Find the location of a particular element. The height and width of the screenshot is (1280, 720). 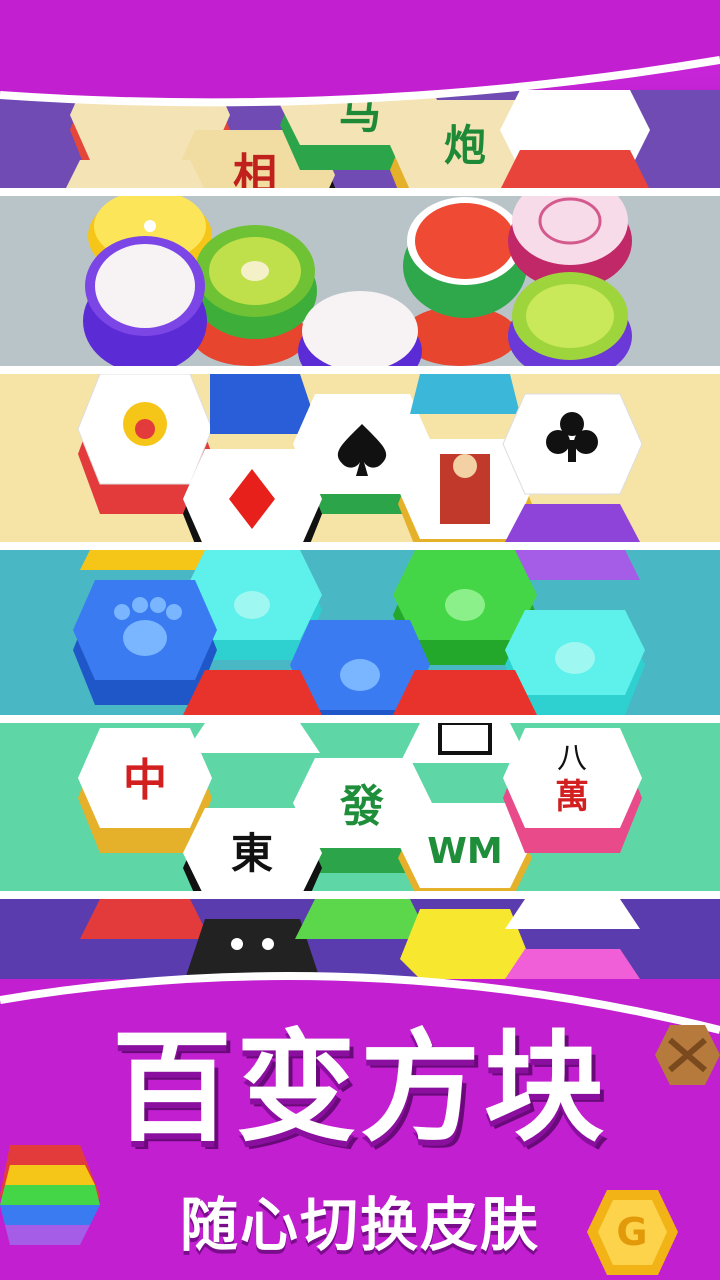

strip-mahjong: 中 發 東 WM 八 萬 is located at coordinates (360, 807).